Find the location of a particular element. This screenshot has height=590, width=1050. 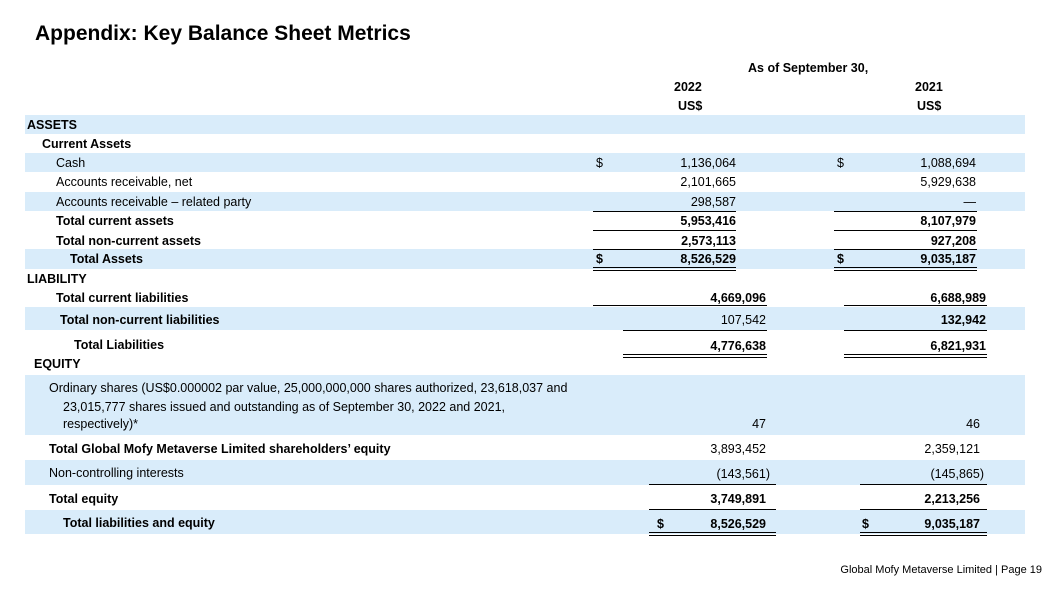

tnca-2022: 2,573,113 is located at coordinates (708, 241).